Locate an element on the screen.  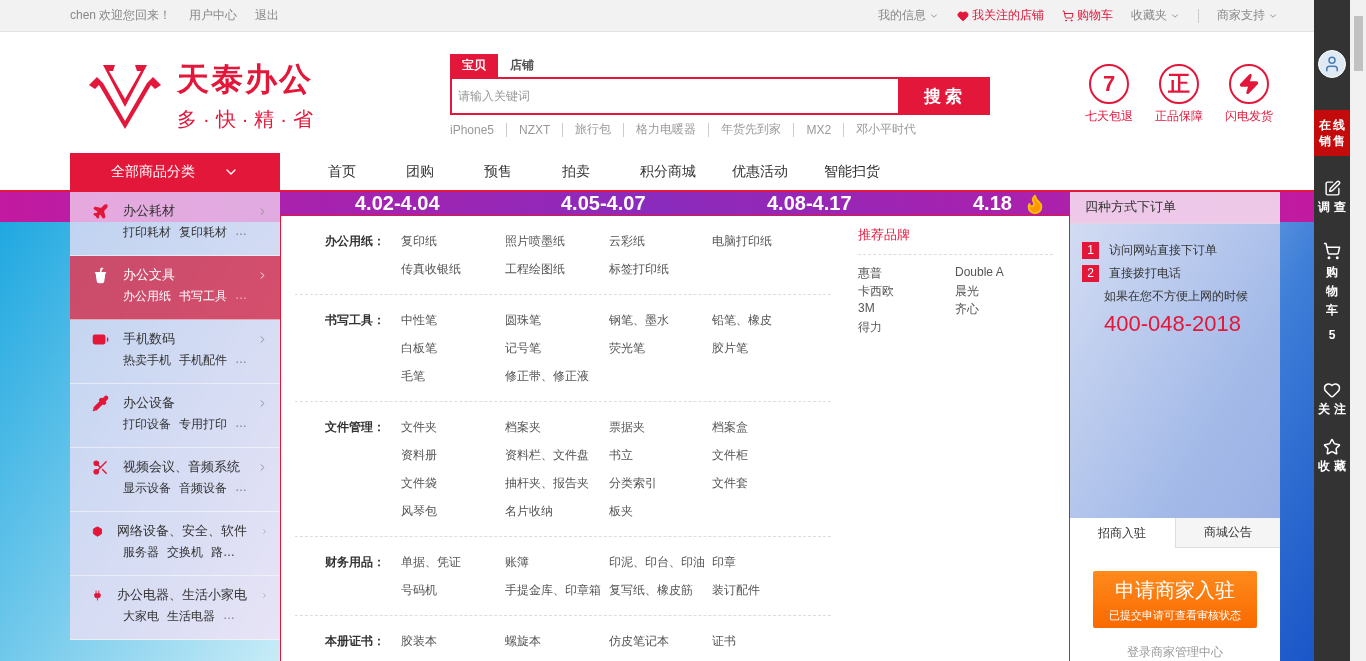
subcategory-link: 专用打印 is located at coordinates (203, 424).